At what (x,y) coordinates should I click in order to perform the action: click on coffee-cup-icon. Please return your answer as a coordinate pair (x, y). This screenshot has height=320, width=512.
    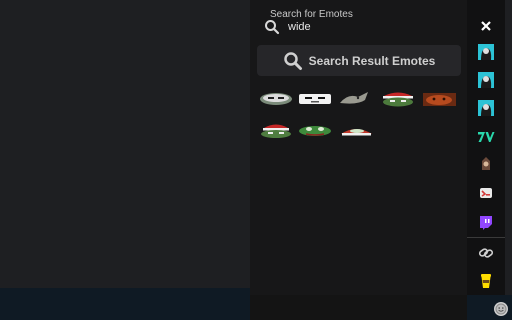
    Looking at the image, I should click on (486, 281).